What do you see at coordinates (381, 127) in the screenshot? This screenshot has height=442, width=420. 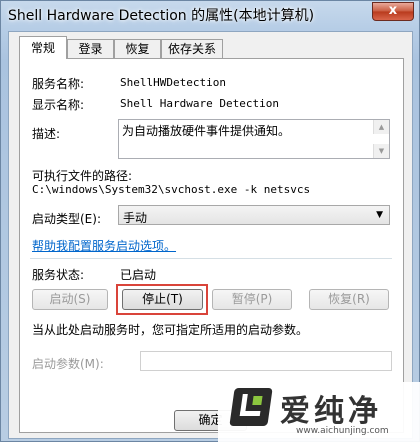 I see `scroll-up-icon: ▲` at bounding box center [381, 127].